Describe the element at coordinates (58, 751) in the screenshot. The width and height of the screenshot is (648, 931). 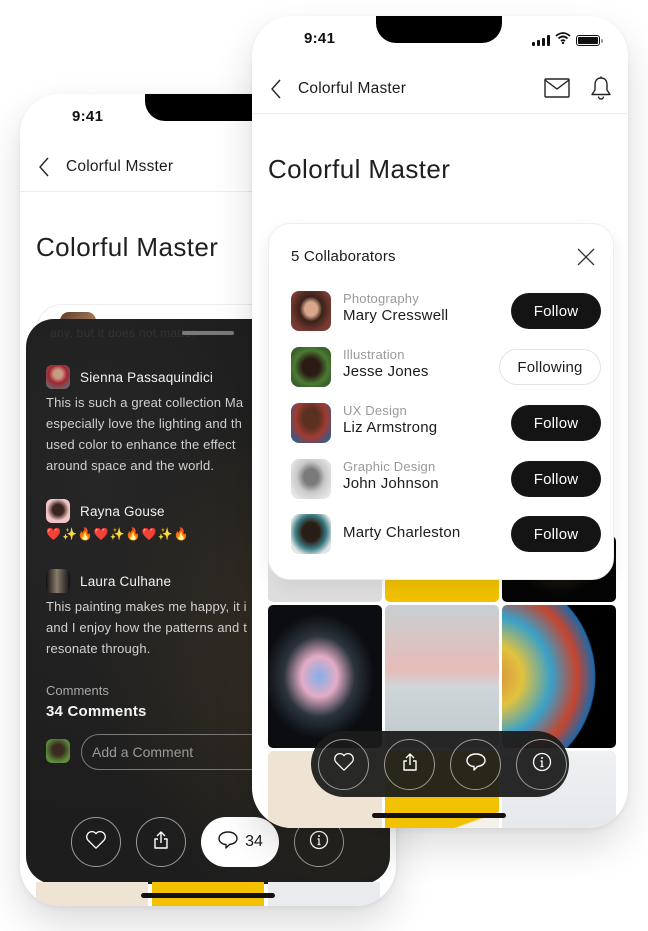
I see `current-user-avatar` at that location.